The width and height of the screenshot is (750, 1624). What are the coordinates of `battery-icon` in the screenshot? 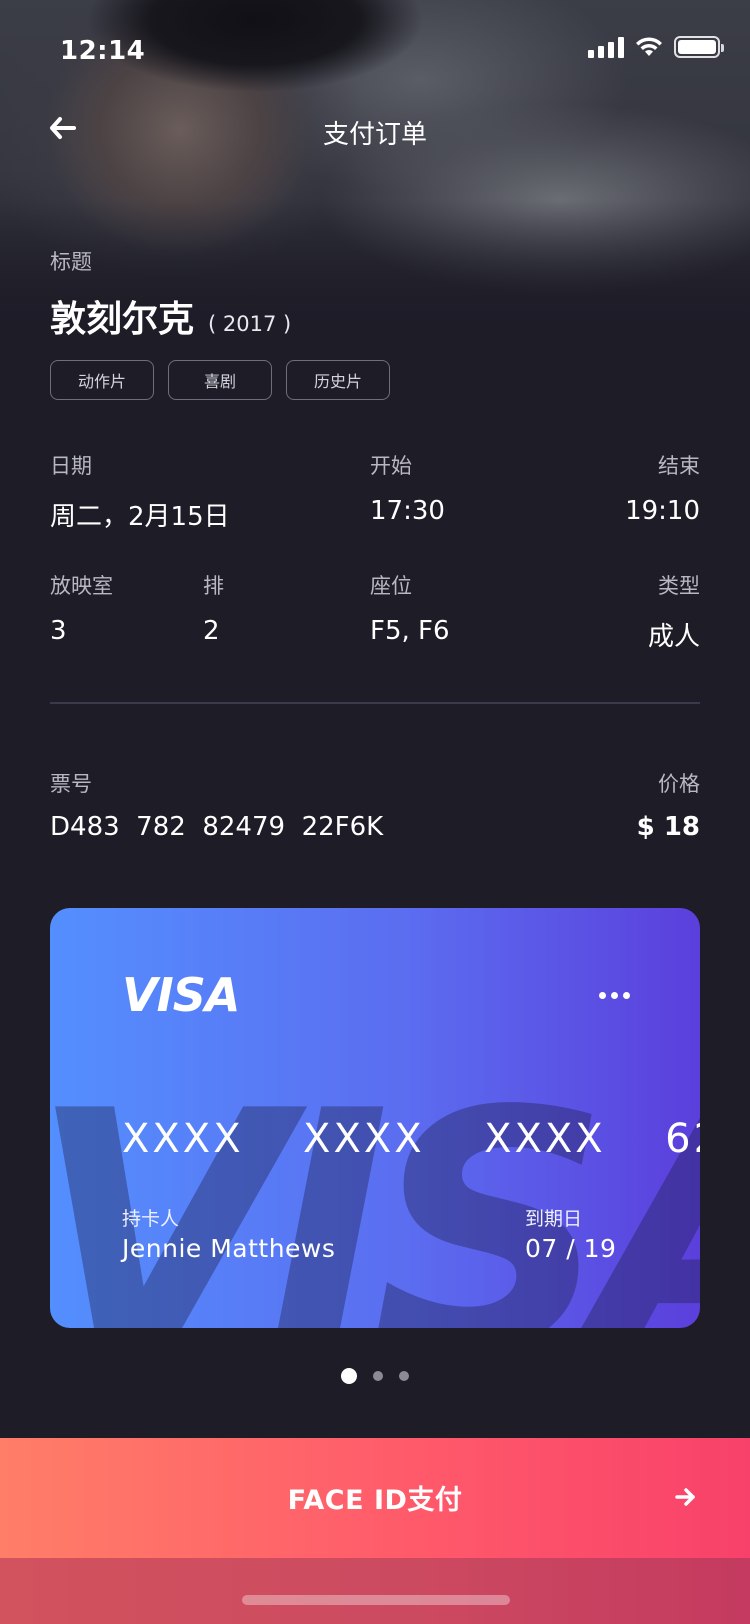 It's located at (699, 47).